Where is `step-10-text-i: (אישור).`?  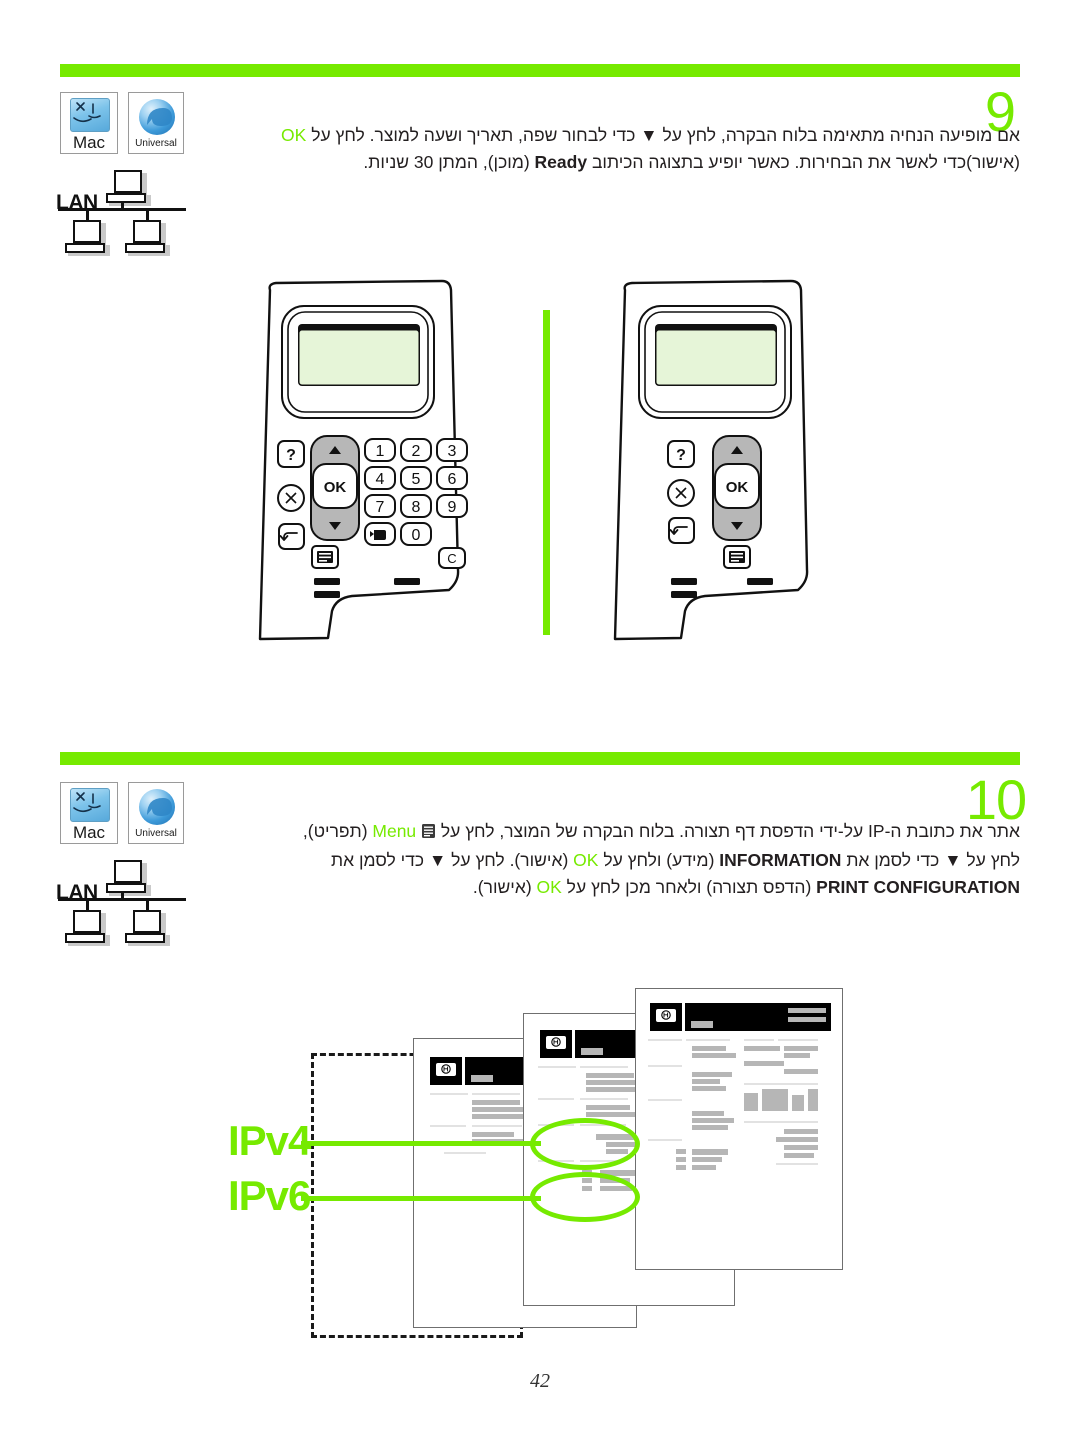
step-10-text-i: (אישור). is located at coordinates (504, 887).